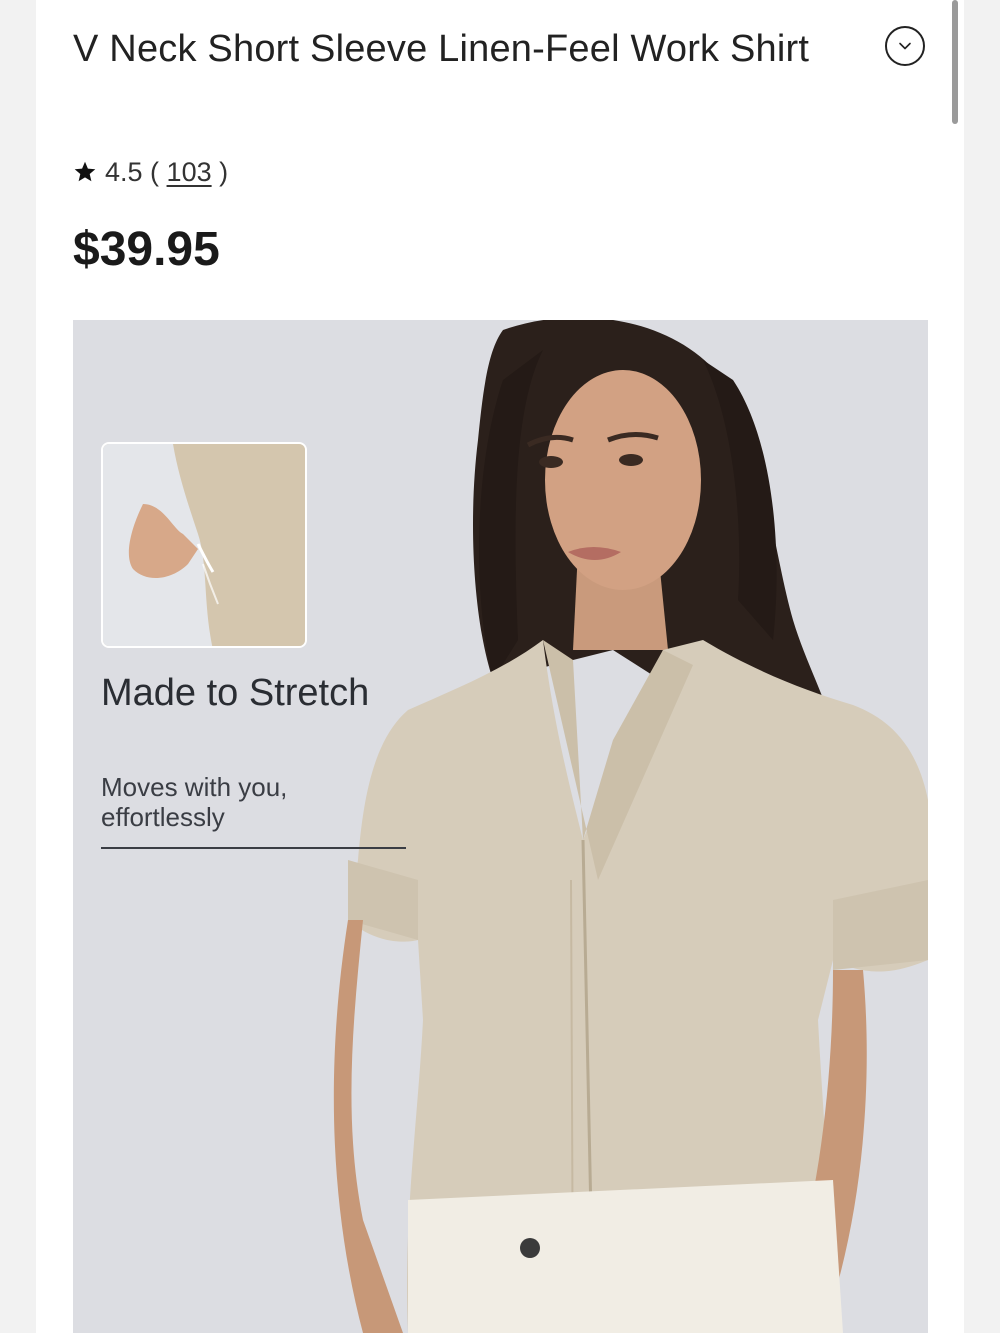 This screenshot has height=1333, width=1000. I want to click on product-price: $39.95, so click(146, 249).